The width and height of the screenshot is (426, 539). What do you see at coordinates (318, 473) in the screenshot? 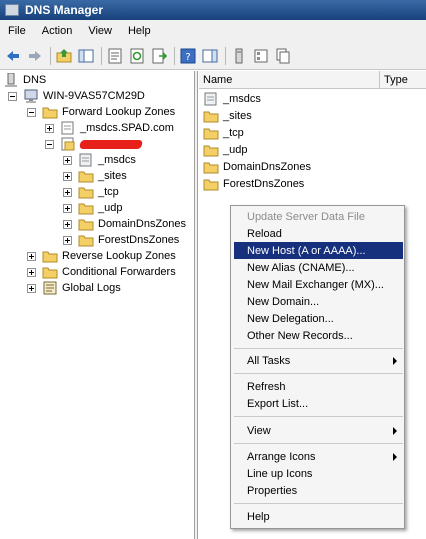
I see `menu-item-line-up-icons: Line up Icons` at bounding box center [318, 473].